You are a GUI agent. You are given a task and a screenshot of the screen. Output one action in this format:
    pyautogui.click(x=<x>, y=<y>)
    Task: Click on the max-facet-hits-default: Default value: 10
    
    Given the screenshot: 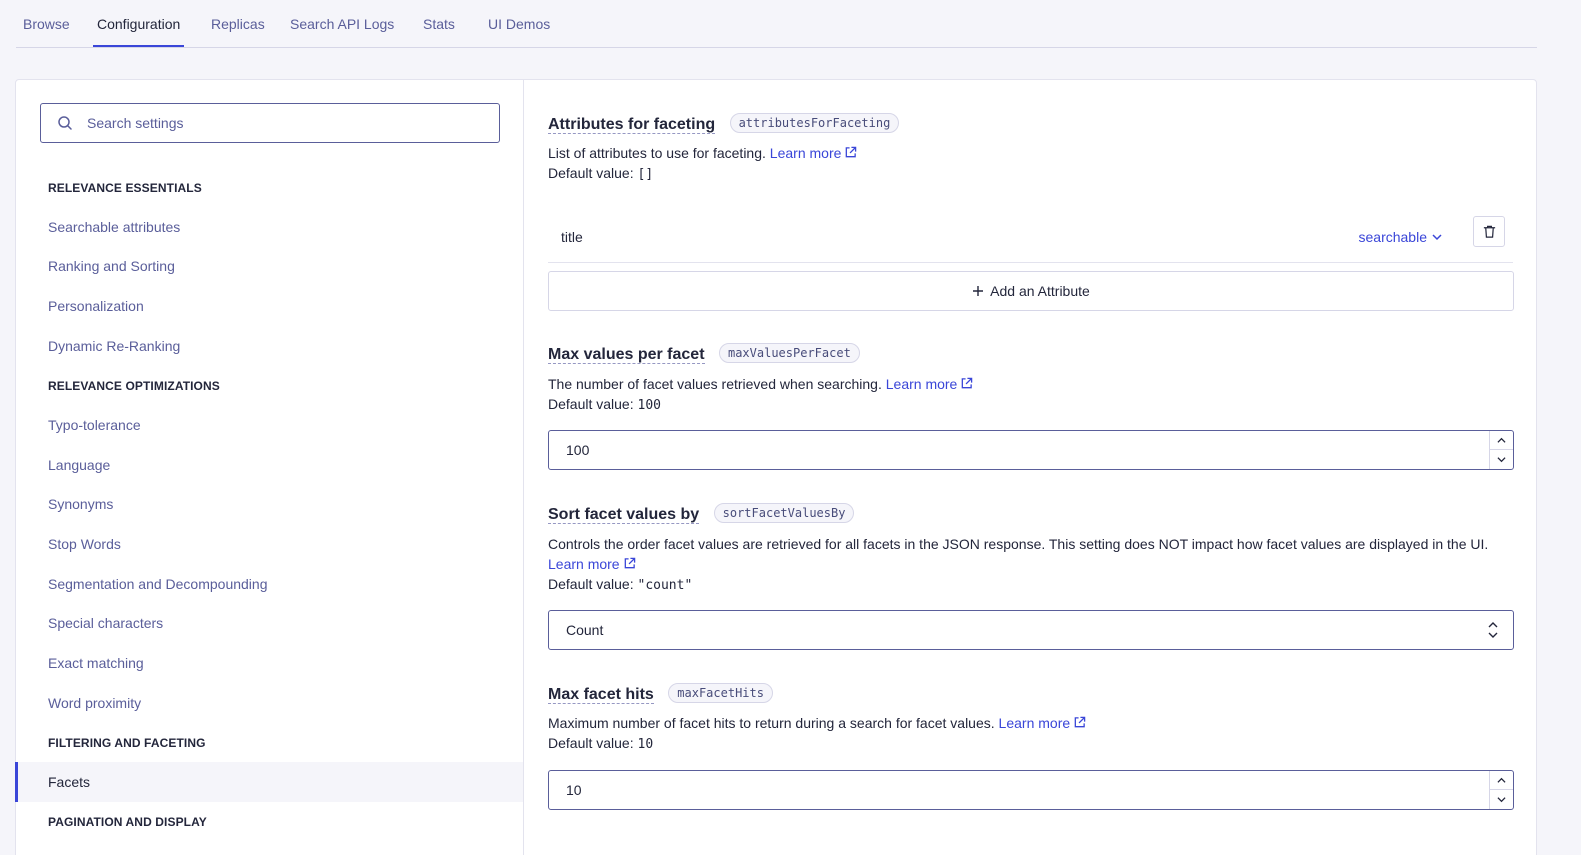 What is the action you would take?
    pyautogui.click(x=600, y=744)
    